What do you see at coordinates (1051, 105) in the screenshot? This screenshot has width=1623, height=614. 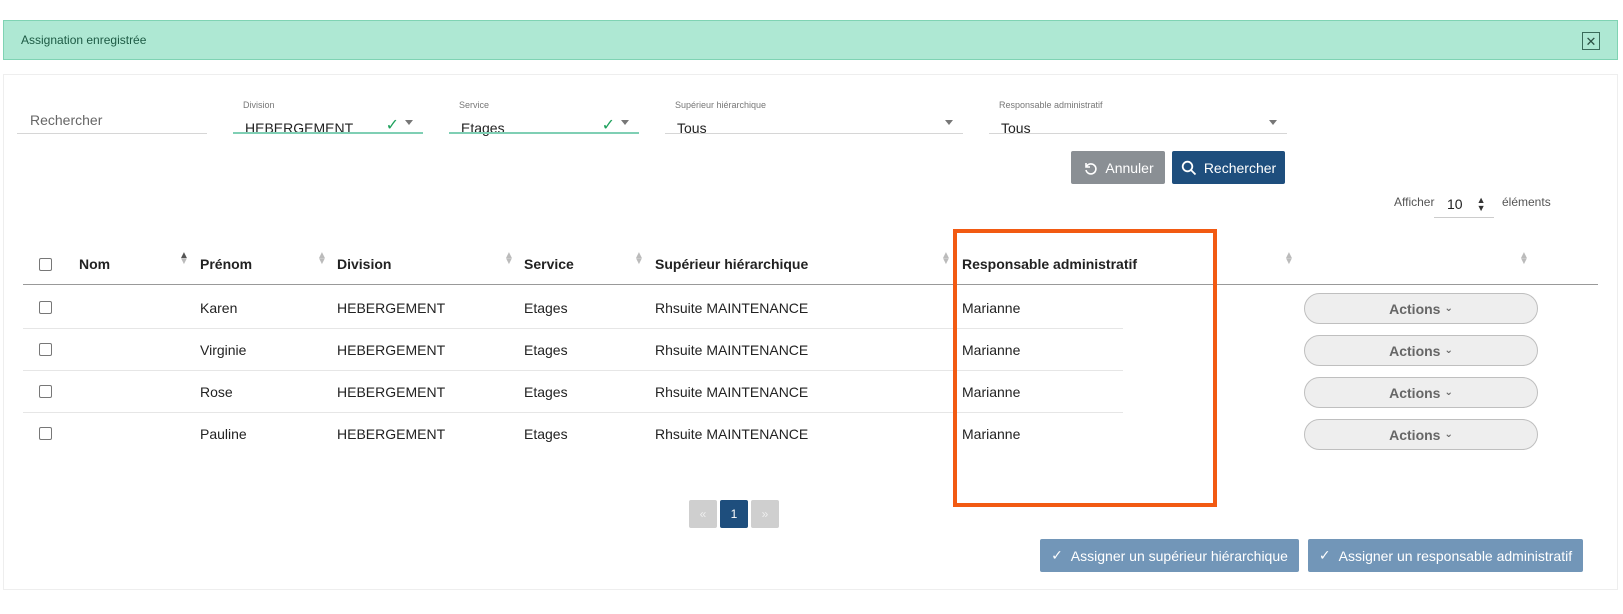 I see `responsable-label: Responsable administratif` at bounding box center [1051, 105].